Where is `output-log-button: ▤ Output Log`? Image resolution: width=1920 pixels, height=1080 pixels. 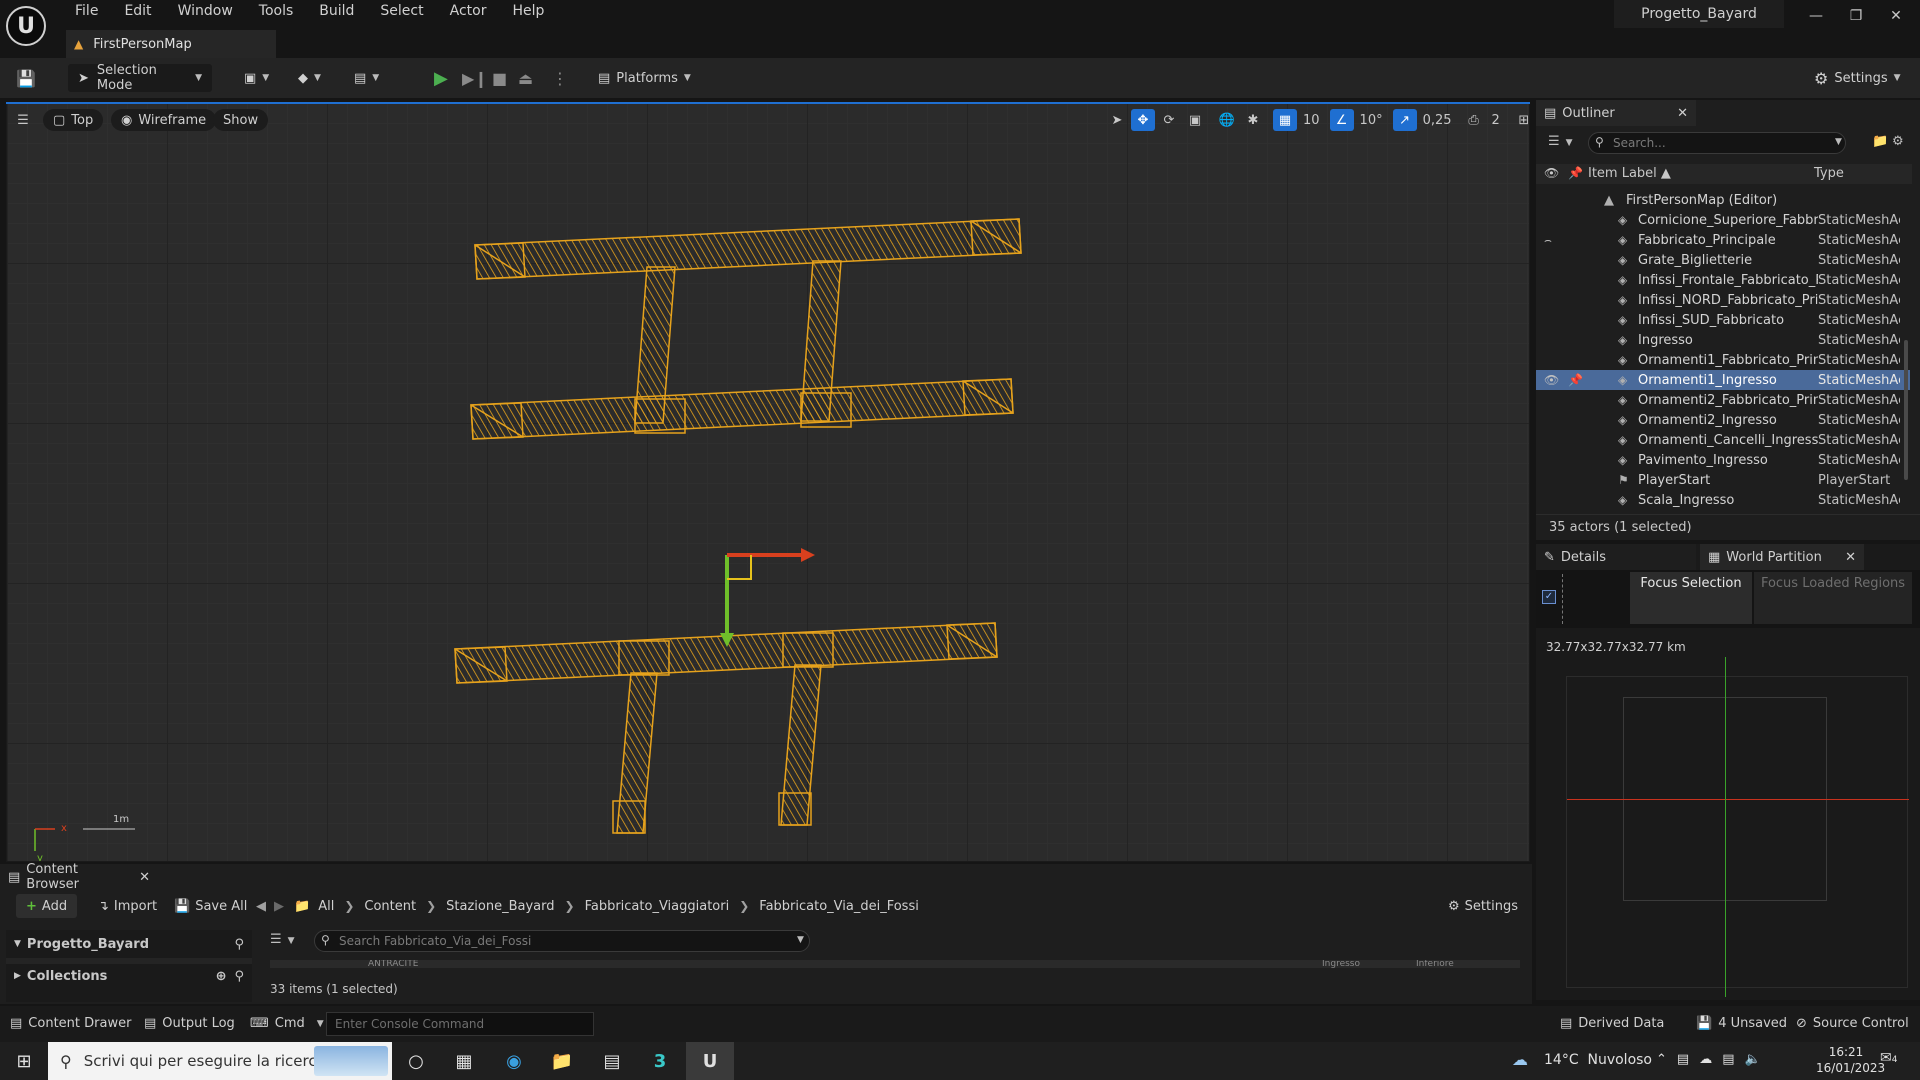 output-log-button: ▤ Output Log is located at coordinates (189, 1023).